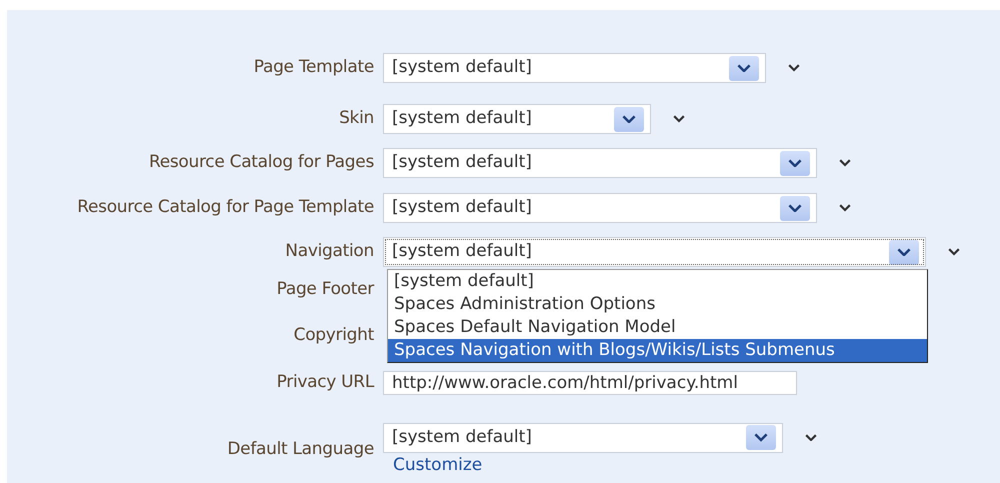  Describe the element at coordinates (326, 382) in the screenshot. I see `field-label: Privacy URL` at that location.